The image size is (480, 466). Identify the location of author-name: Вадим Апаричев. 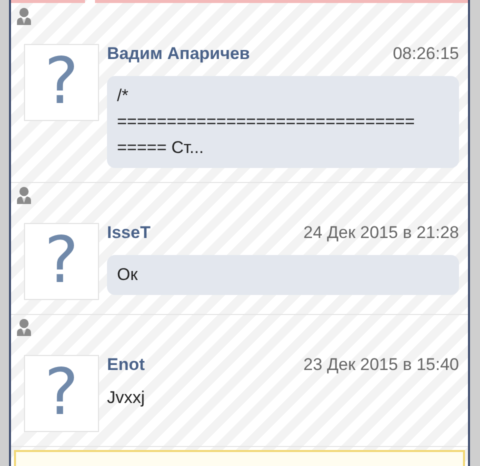
(178, 54).